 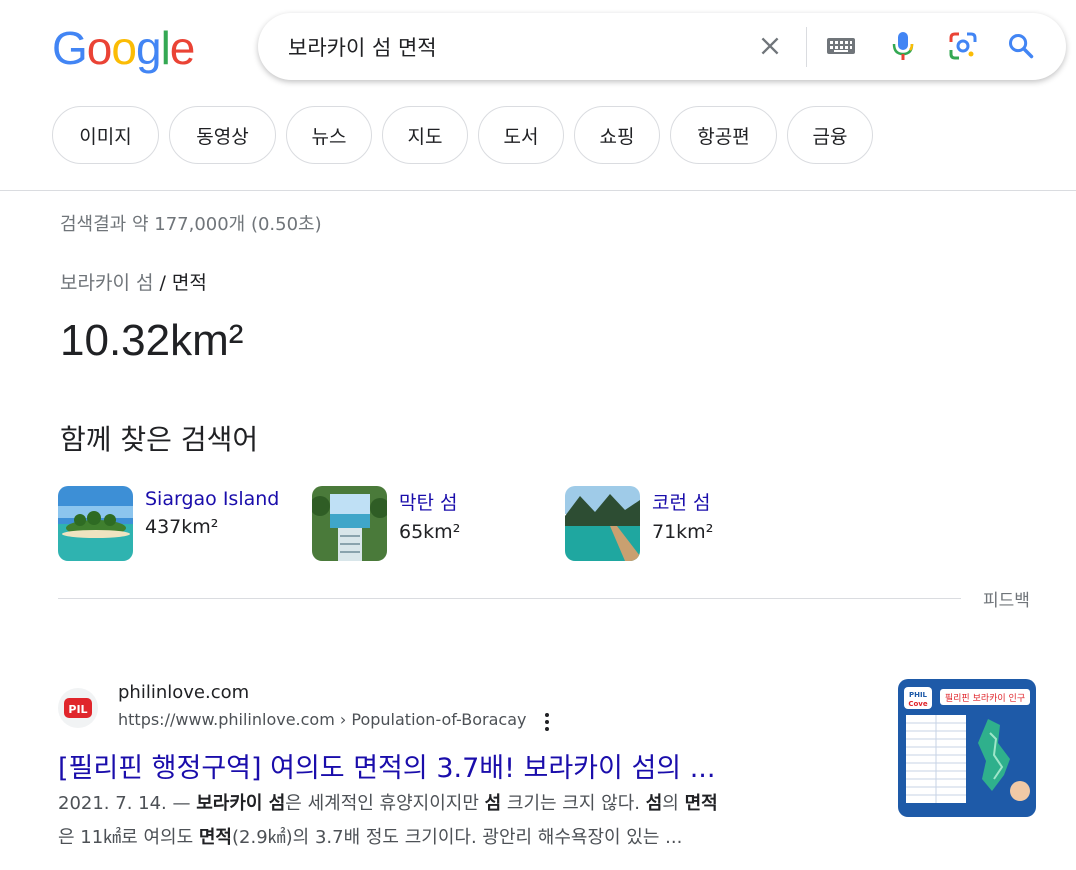 What do you see at coordinates (127, 803) in the screenshot?
I see `snippet-date: 2021. 7. 14. —` at bounding box center [127, 803].